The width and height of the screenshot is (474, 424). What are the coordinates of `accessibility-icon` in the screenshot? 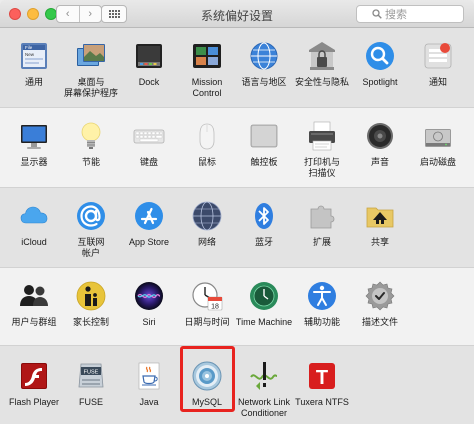 It's located at (322, 296).